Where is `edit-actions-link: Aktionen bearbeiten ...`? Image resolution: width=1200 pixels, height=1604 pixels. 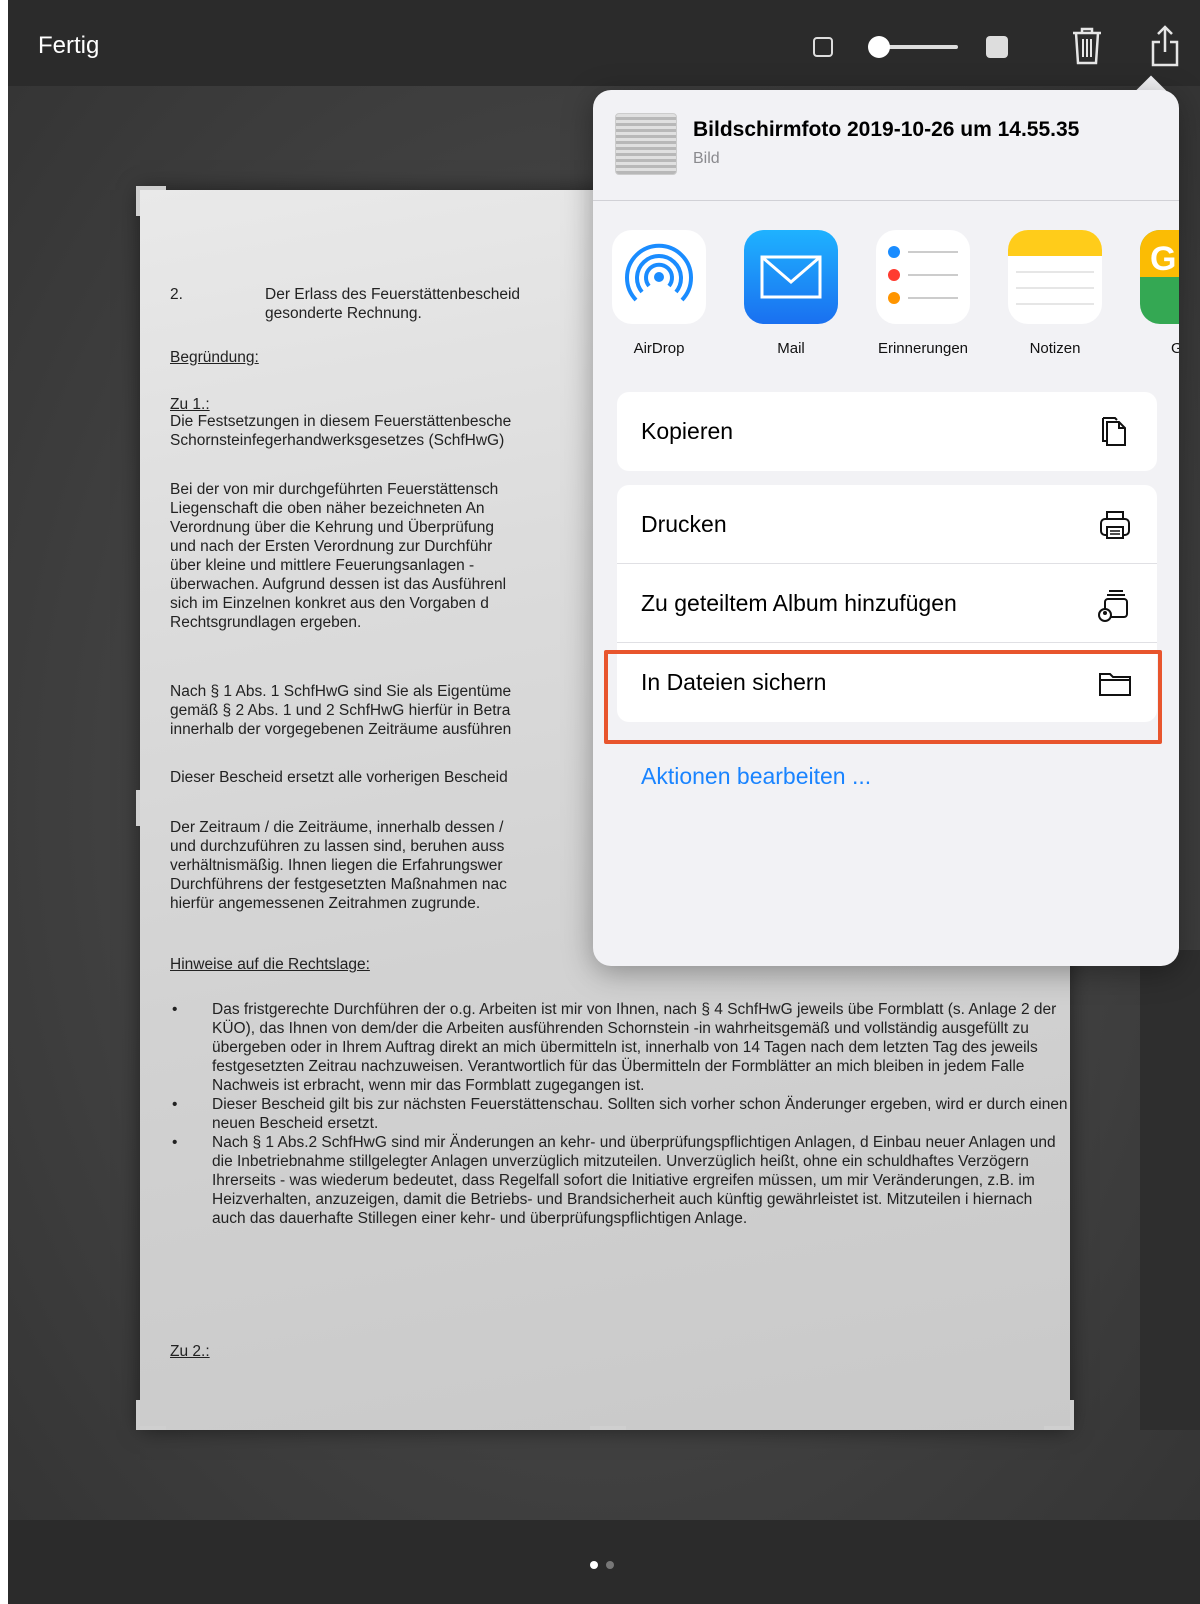
edit-actions-link: Aktionen bearbeiten ... is located at coordinates (756, 776).